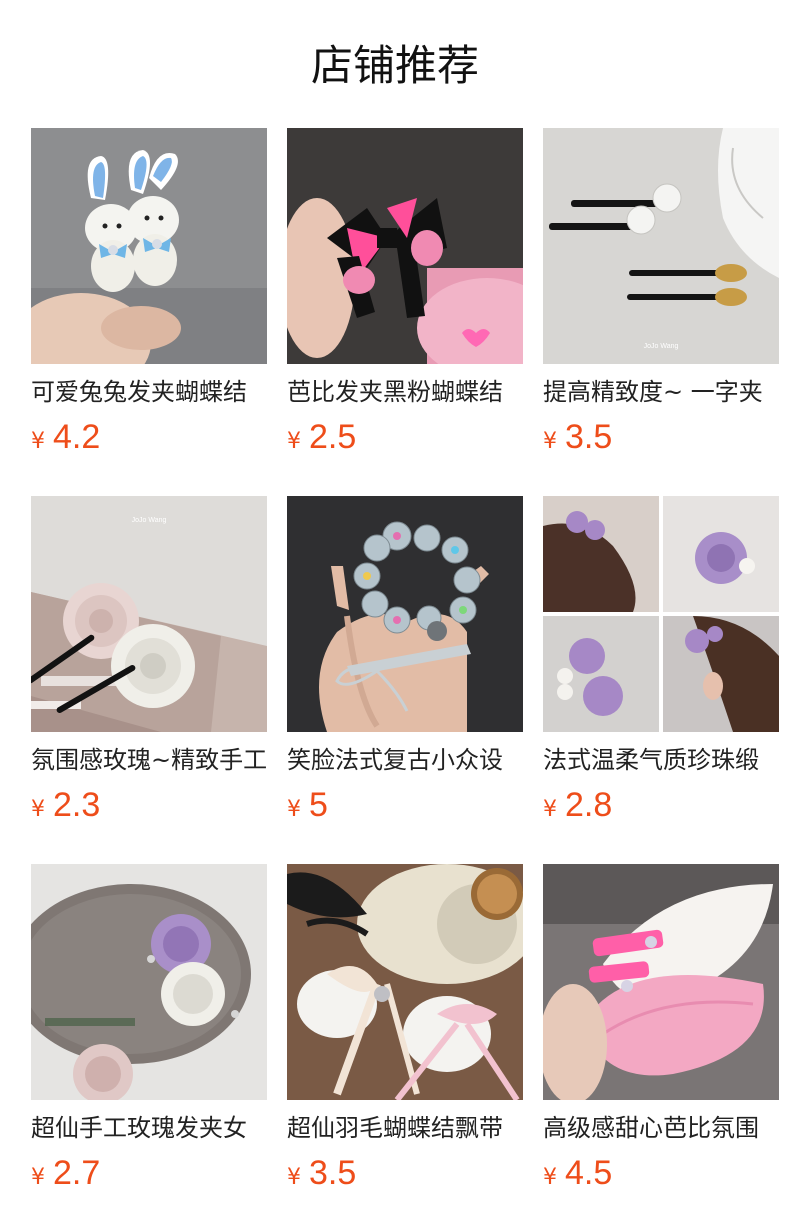 The image size is (790, 1232). What do you see at coordinates (405, 392) in the screenshot?
I see `product-title: 芭比发夹黑粉蝴蝶结` at bounding box center [405, 392].